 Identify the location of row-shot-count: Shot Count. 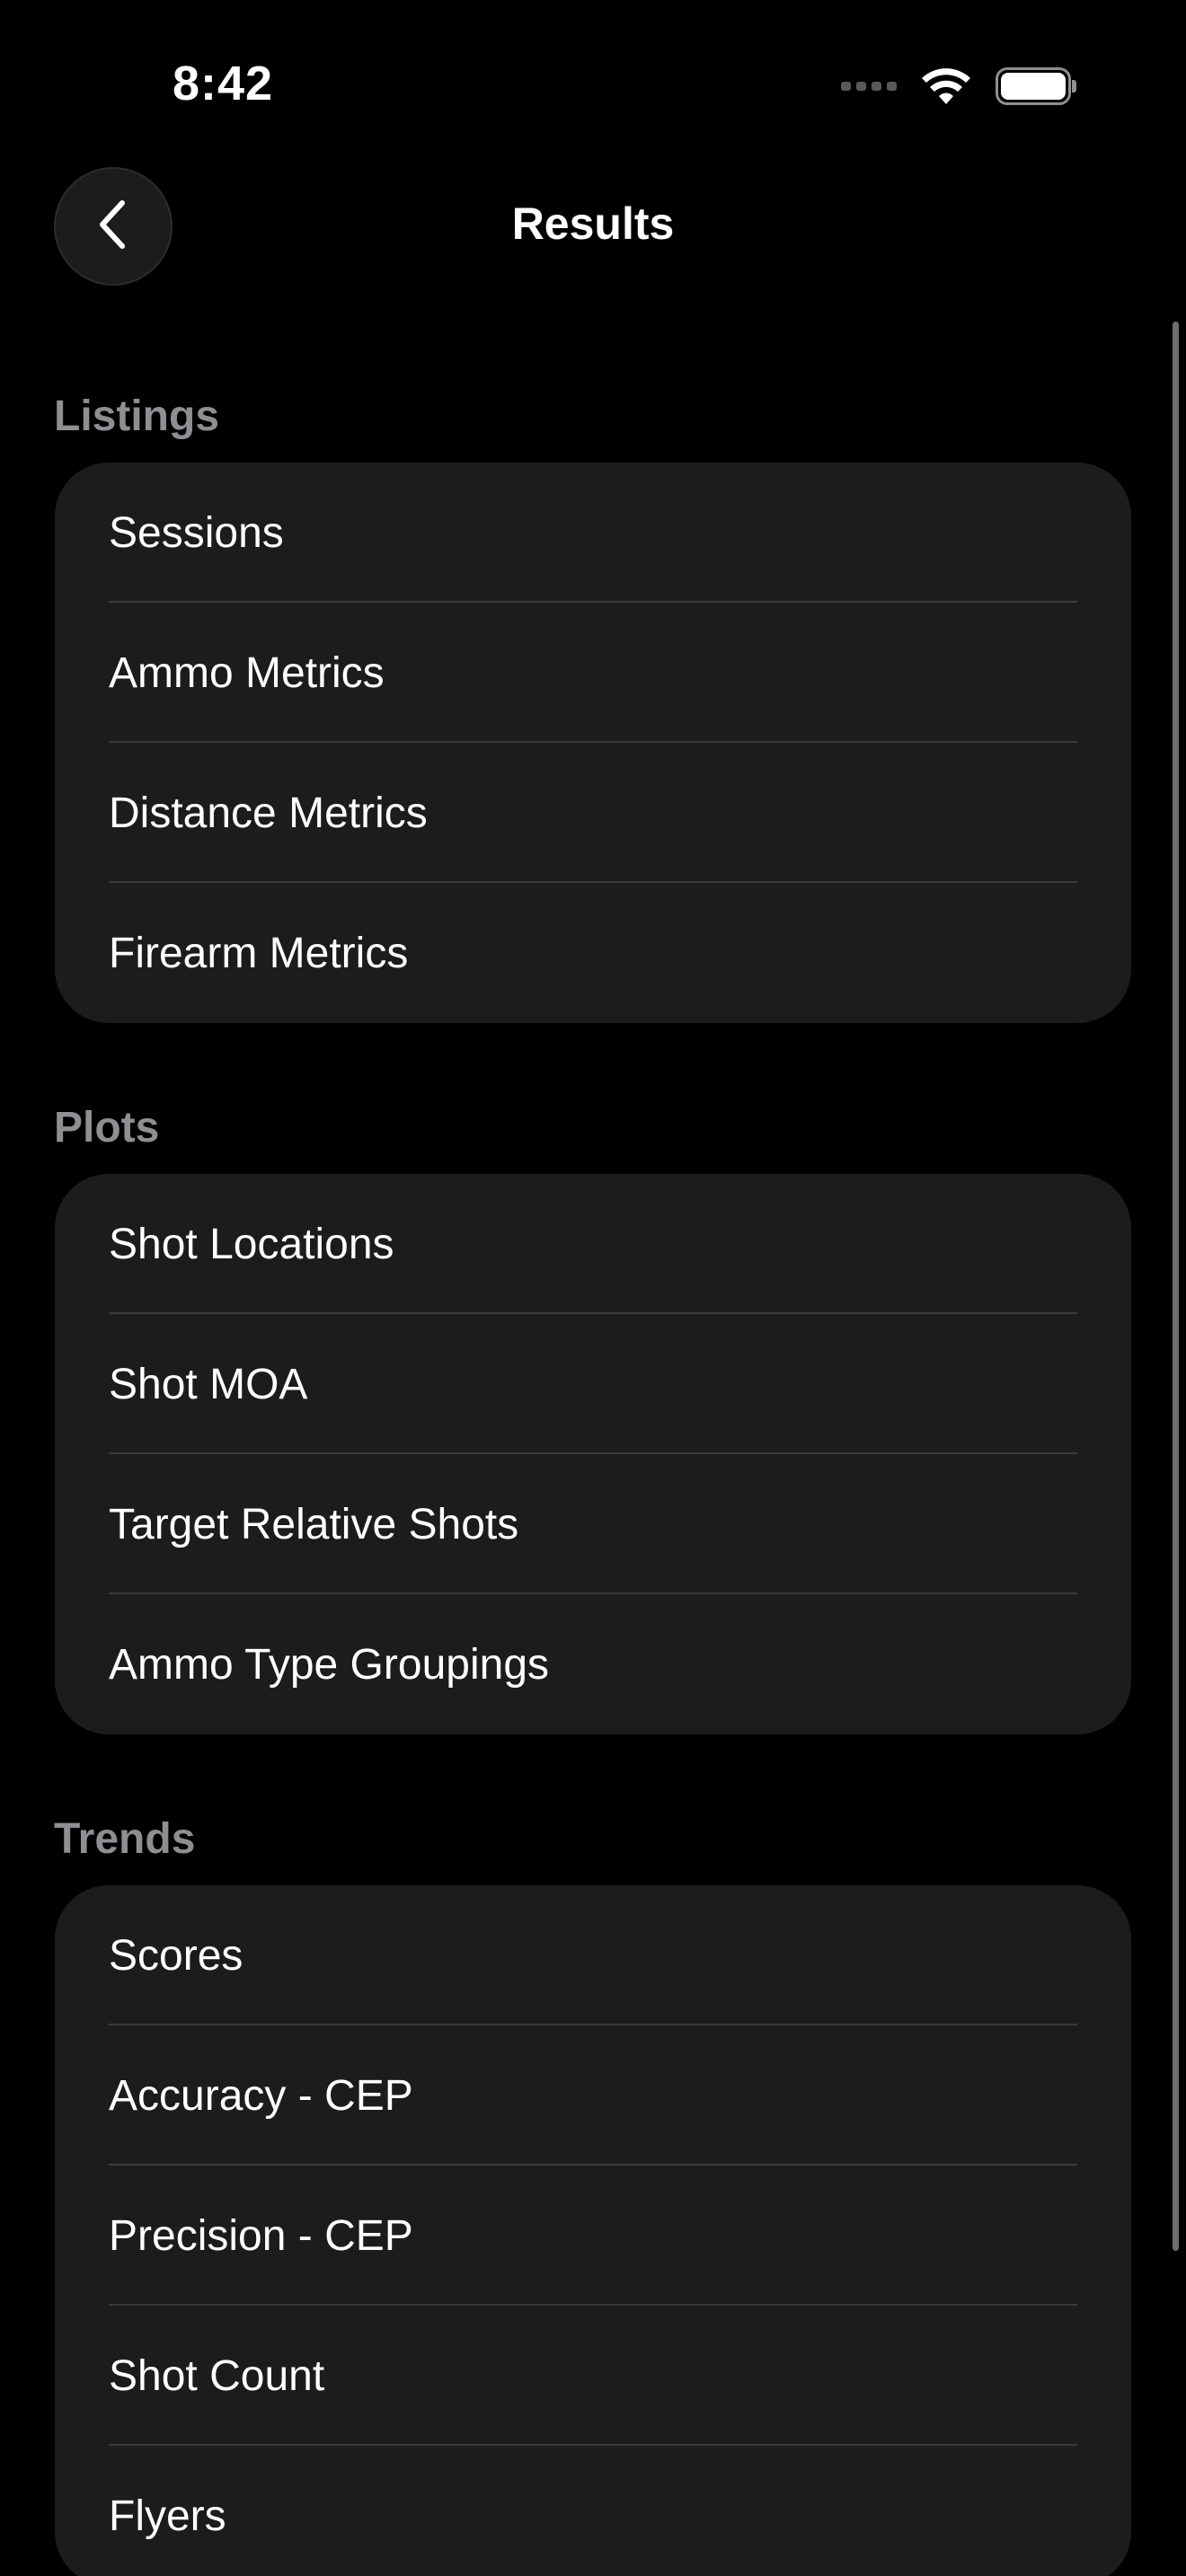
(593, 2376).